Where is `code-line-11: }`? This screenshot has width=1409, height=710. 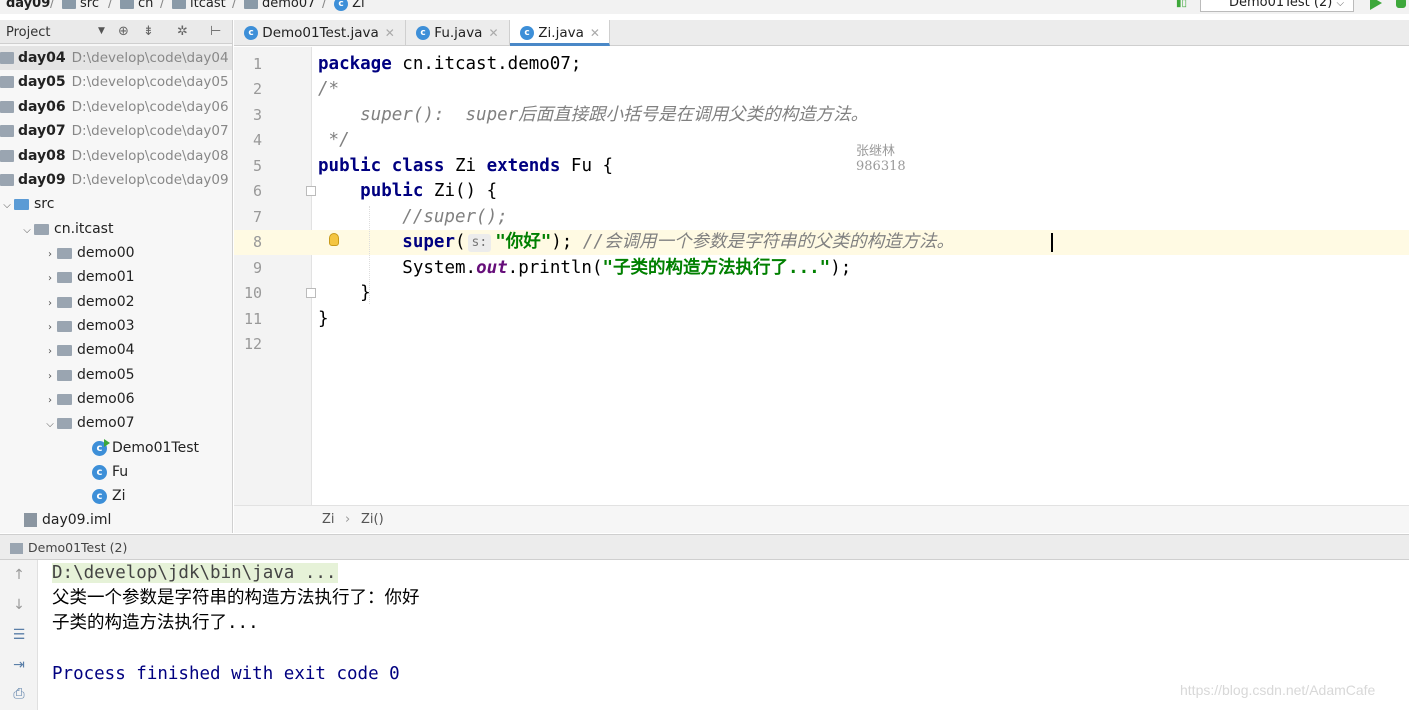 code-line-11: } is located at coordinates (323, 319).